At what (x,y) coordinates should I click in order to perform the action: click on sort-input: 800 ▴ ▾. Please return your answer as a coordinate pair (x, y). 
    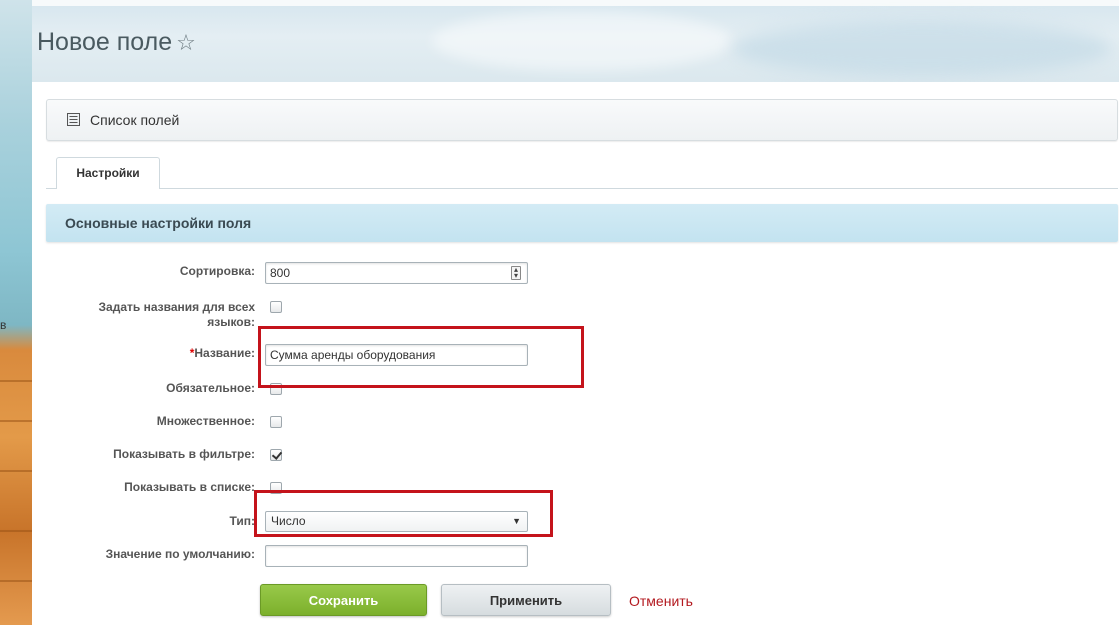
    Looking at the image, I should click on (396, 273).